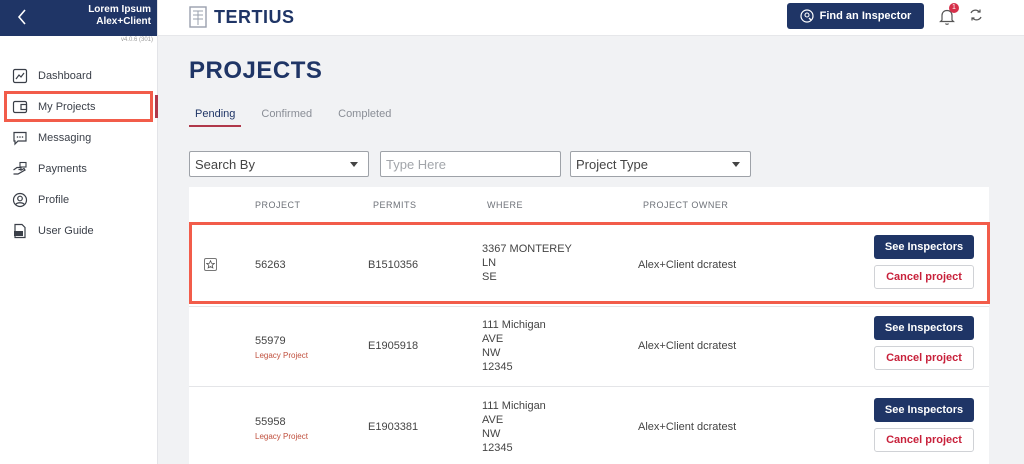 The width and height of the screenshot is (1024, 464). What do you see at coordinates (395, 205) in the screenshot?
I see `column-header-permits: PERMITS` at bounding box center [395, 205].